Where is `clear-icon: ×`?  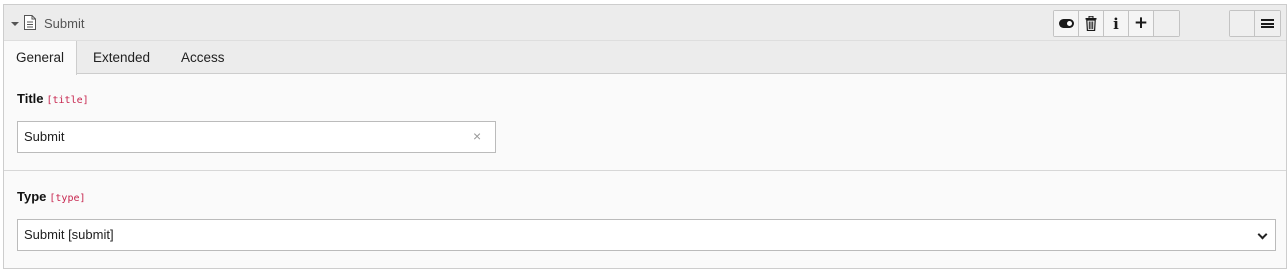
clear-icon: × is located at coordinates (477, 136).